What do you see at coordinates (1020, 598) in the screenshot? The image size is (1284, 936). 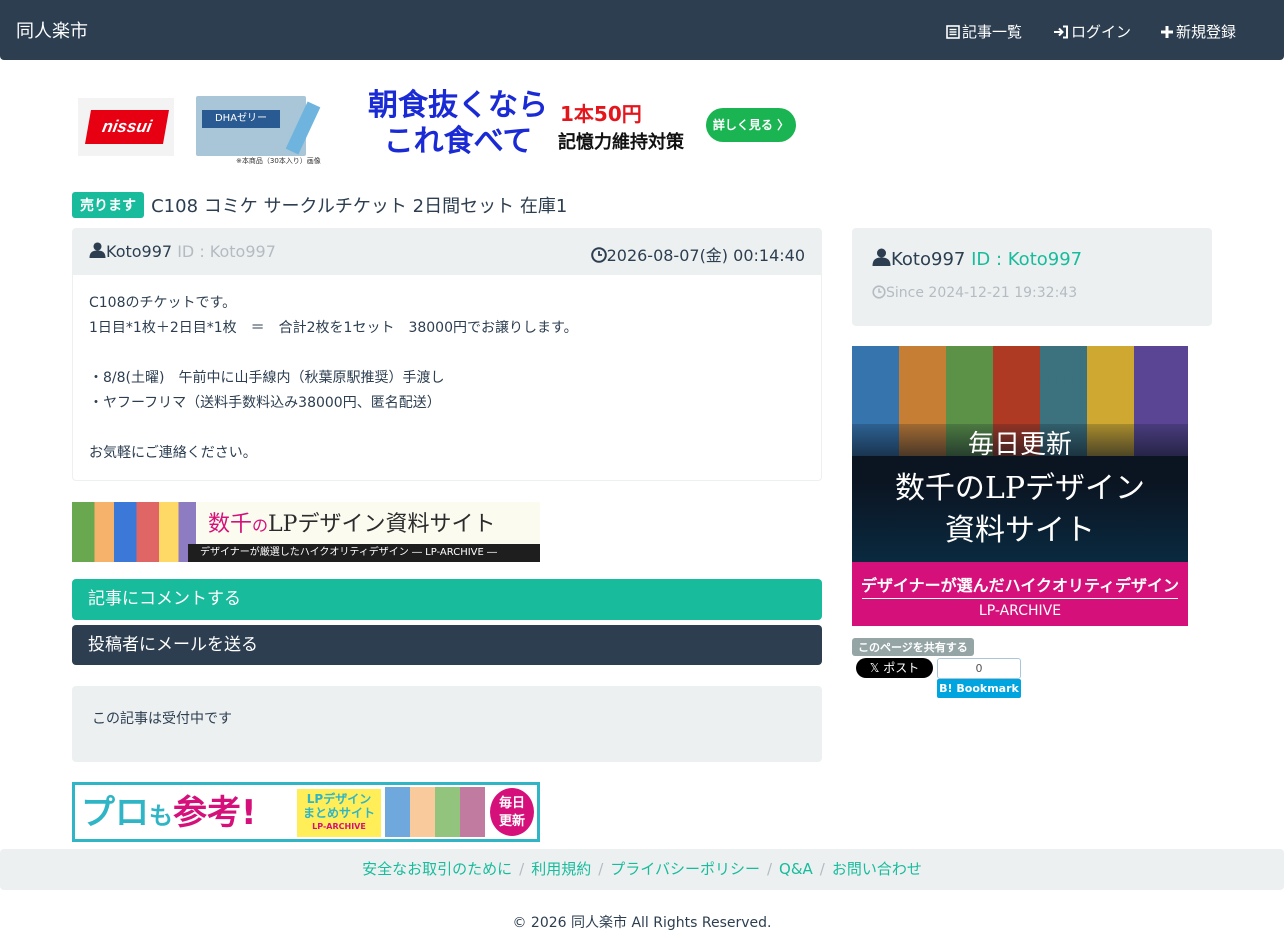 I see `sidebar-ad-divider` at bounding box center [1020, 598].